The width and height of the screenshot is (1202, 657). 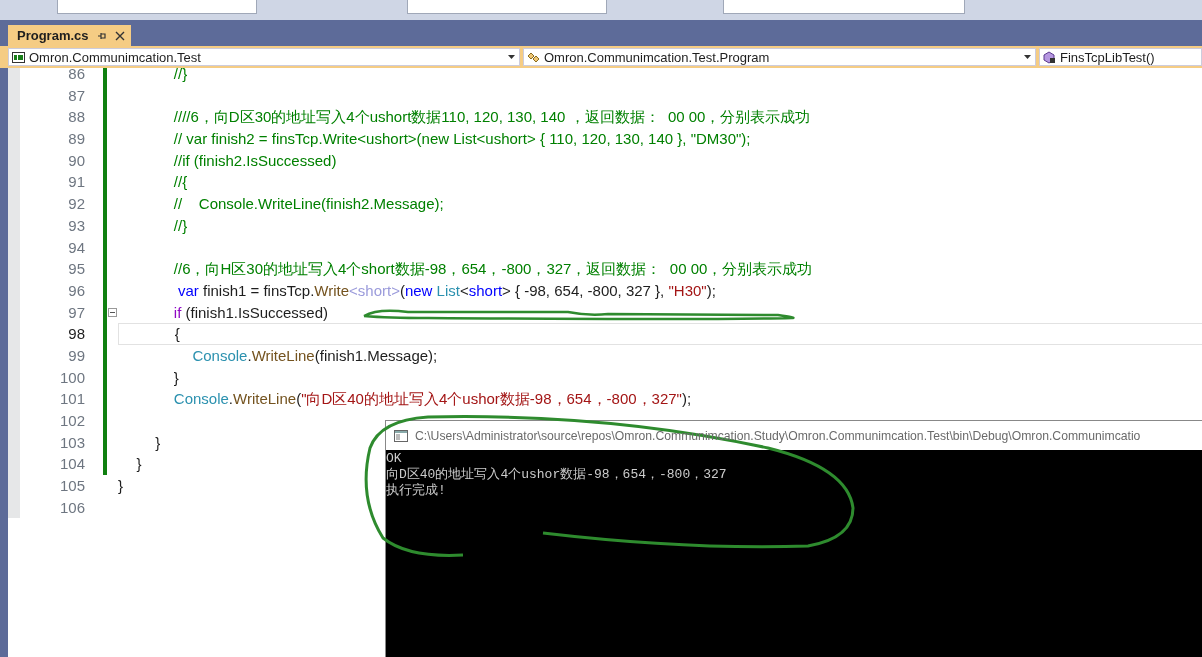 I want to click on navigation-dropdown: Omron.Communimcation.Test.Program, so click(x=779, y=57).